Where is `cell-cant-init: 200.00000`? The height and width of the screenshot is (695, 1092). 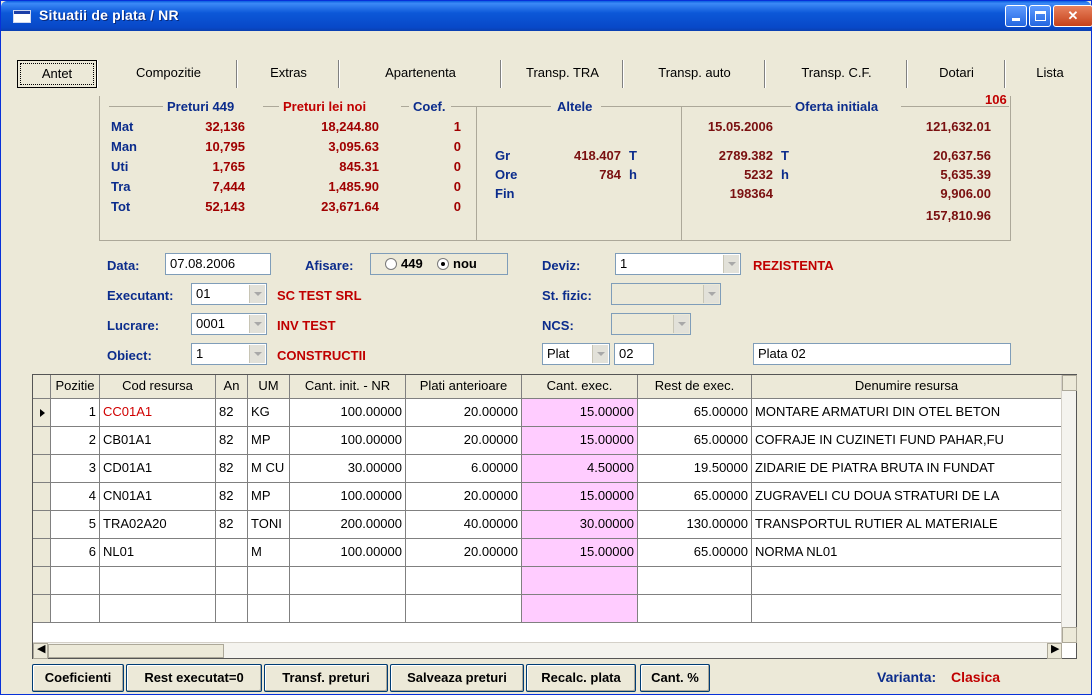 cell-cant-init: 200.00000 is located at coordinates (348, 525).